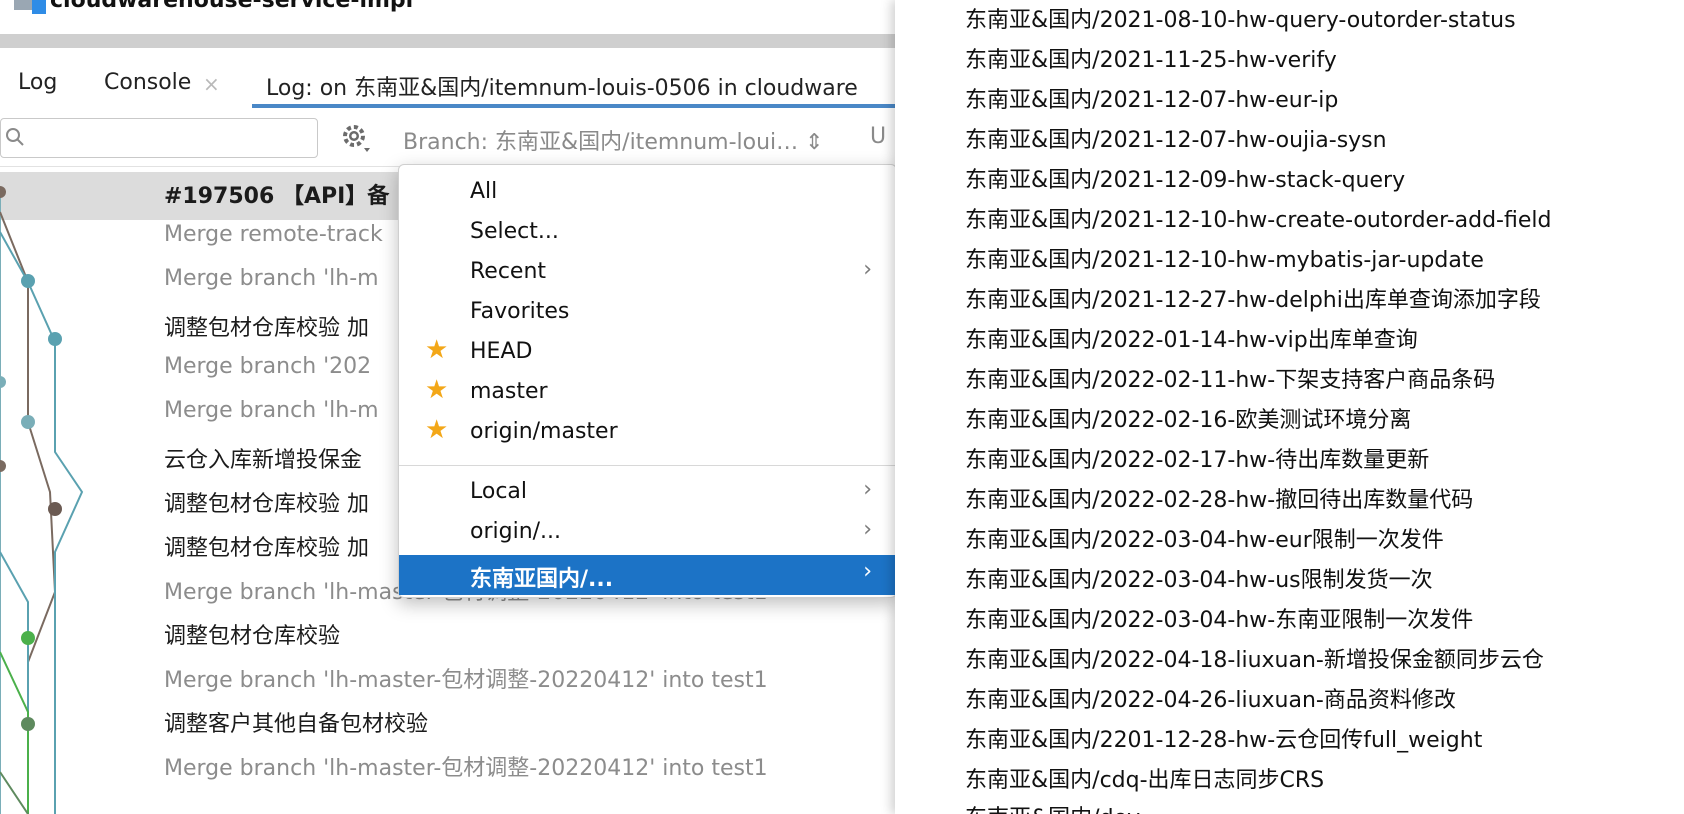 Image resolution: width=1684 pixels, height=814 pixels. Describe the element at coordinates (1151, 98) in the screenshot. I see `submenu-branch-item: 东南亚&国内/2021-12-07-hw-eur-ip` at that location.